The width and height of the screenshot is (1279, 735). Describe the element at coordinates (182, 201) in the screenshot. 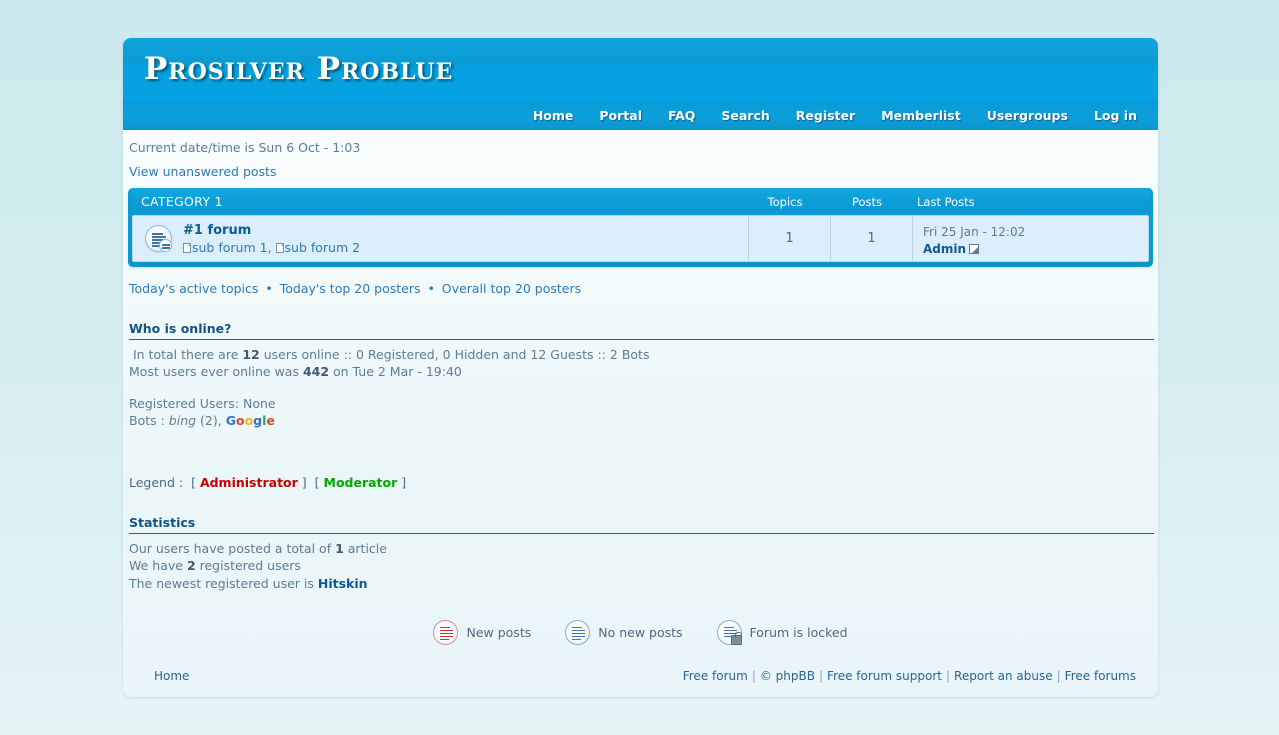

I see `category-title: CATEGORY 1` at that location.